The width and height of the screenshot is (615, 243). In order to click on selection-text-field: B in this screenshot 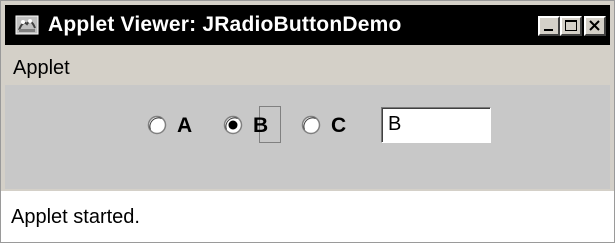, I will do `click(436, 125)`.